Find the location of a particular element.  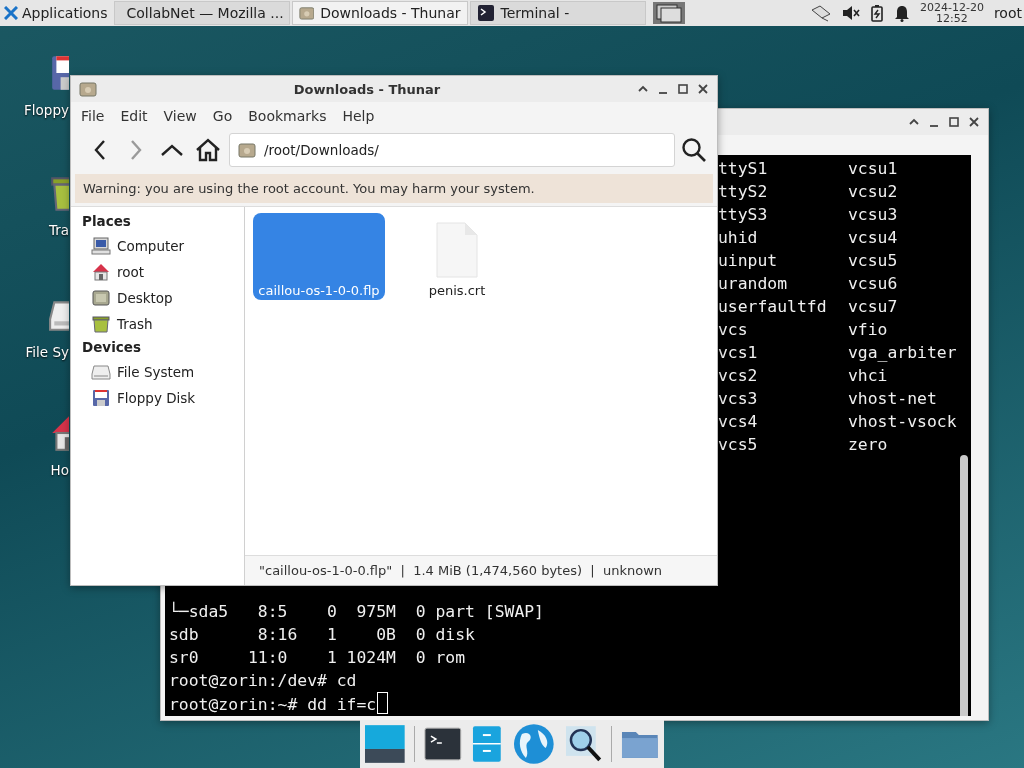

terminal-text: vhost-net is located at coordinates (893, 399).